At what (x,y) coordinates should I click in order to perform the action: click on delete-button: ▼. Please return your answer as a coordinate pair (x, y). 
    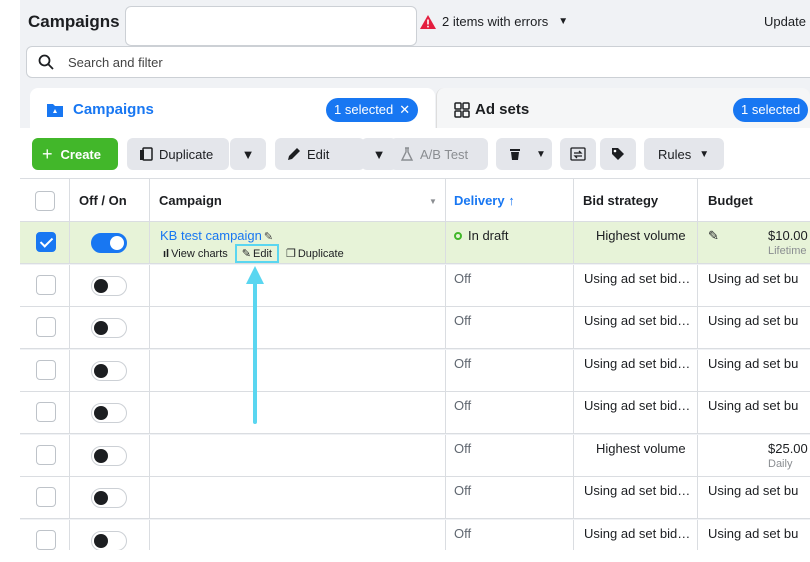
    Looking at the image, I should click on (524, 154).